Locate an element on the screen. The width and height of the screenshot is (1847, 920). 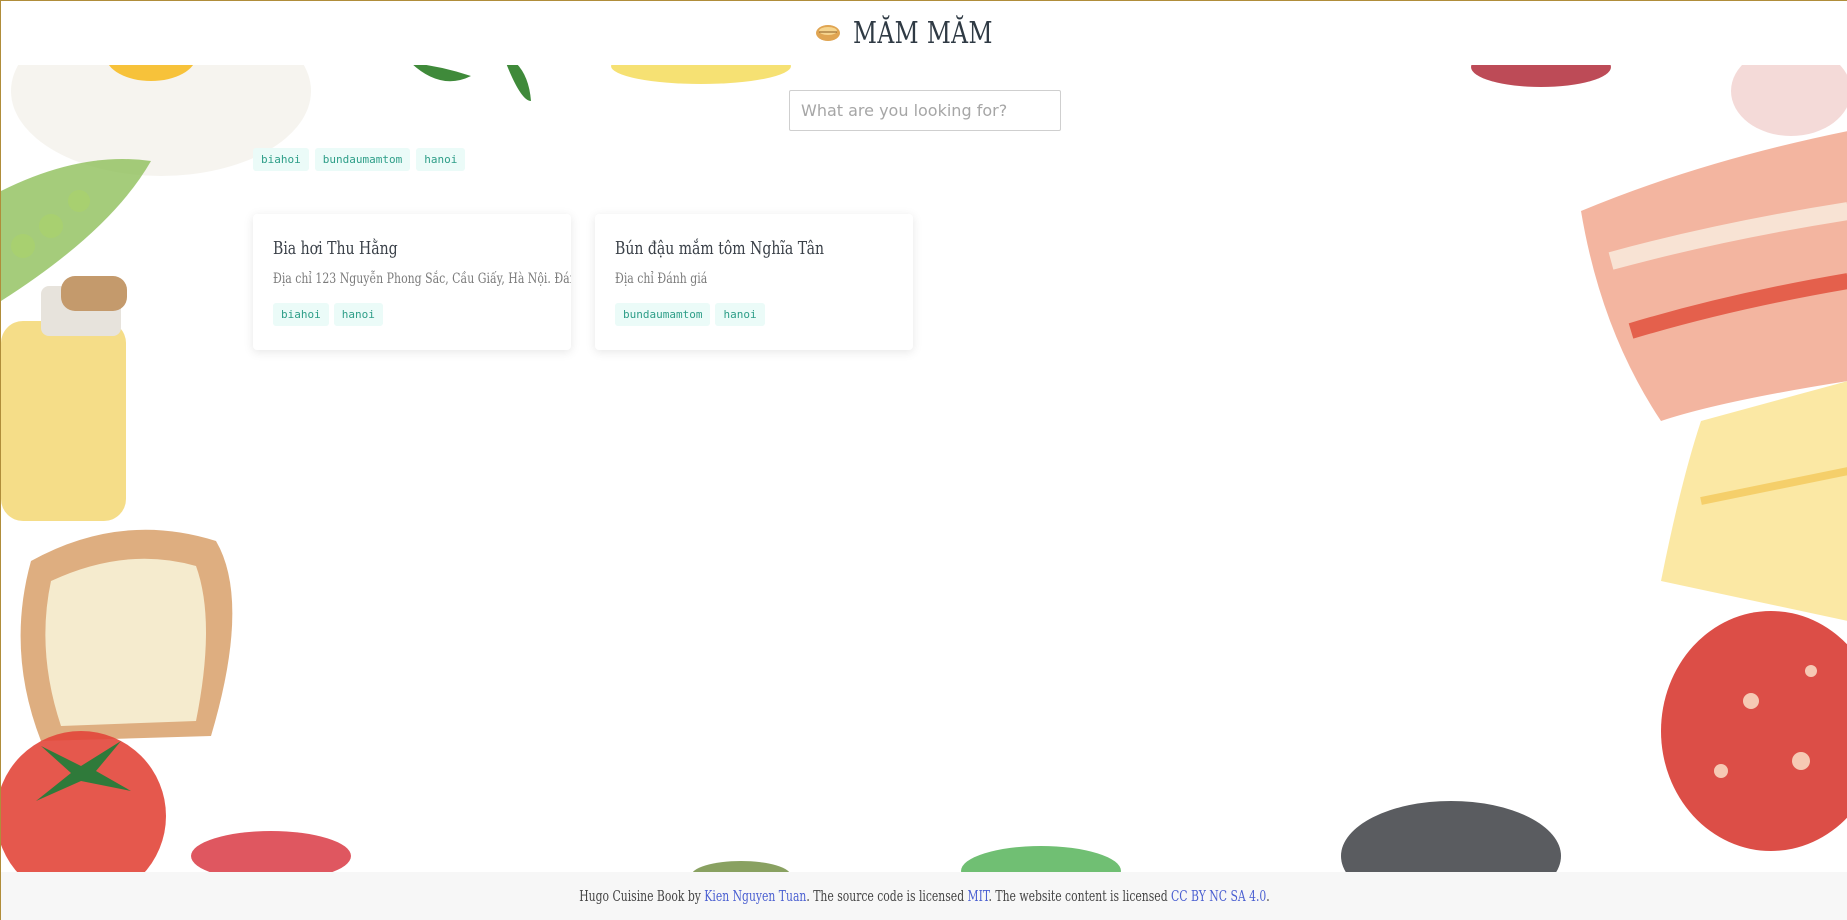
bowl-icon is located at coordinates (828, 33).